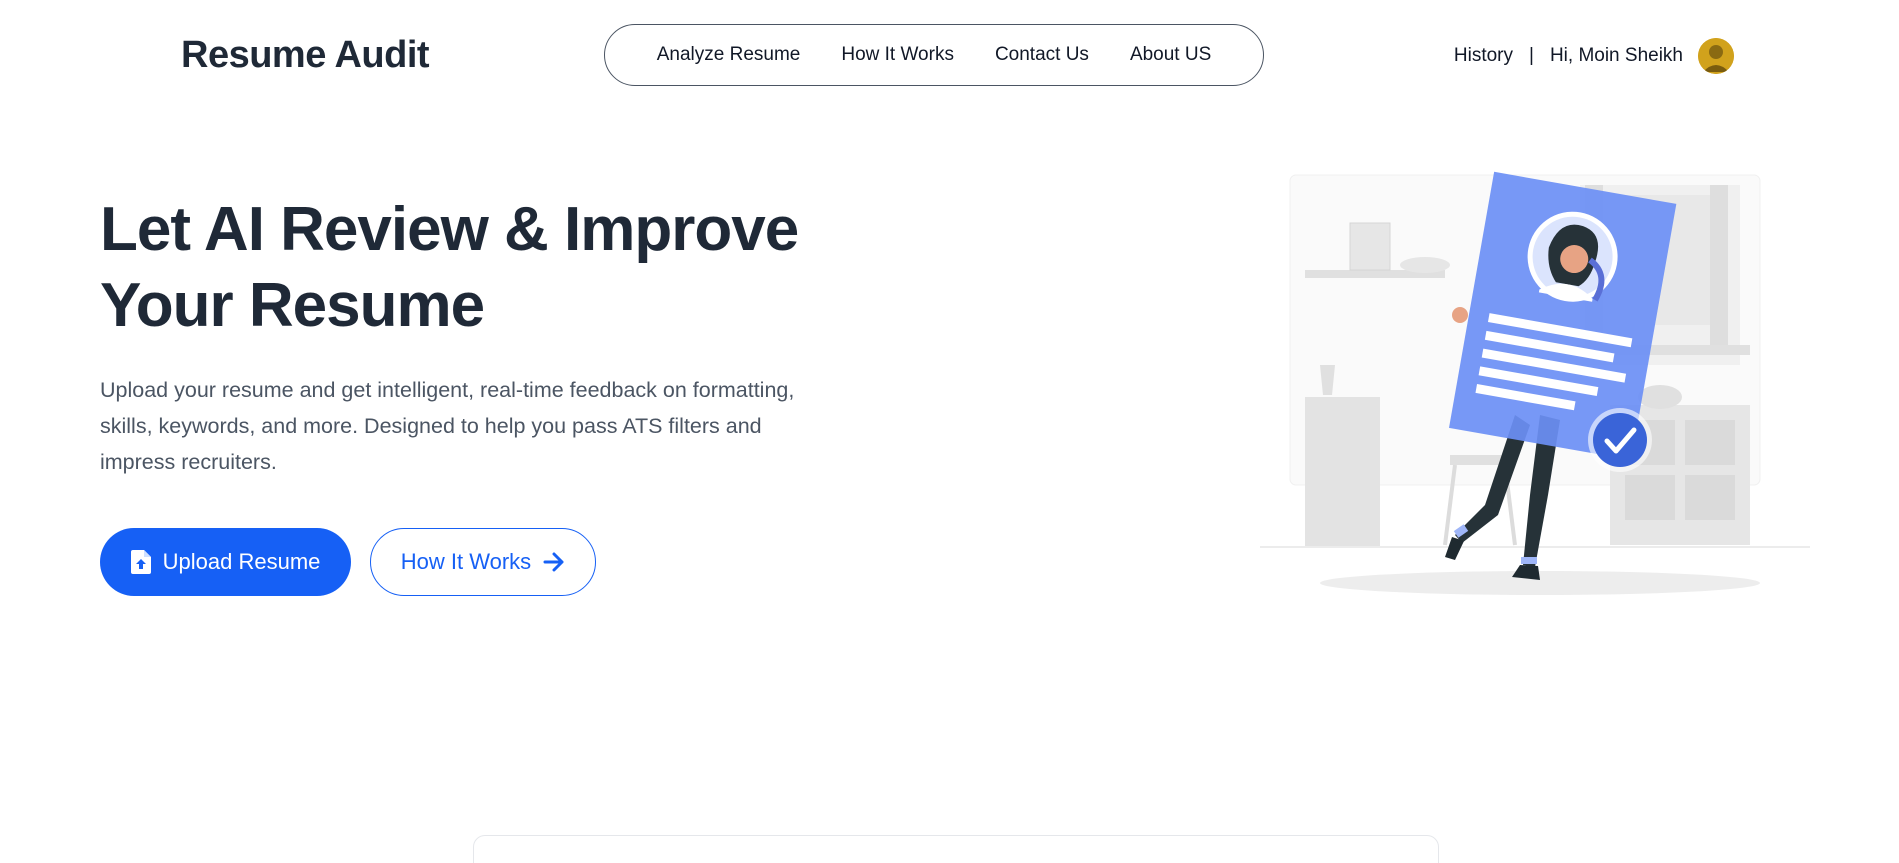 The width and height of the screenshot is (1899, 863). Describe the element at coordinates (1535, 383) in the screenshot. I see `resume-review-illustration` at that location.